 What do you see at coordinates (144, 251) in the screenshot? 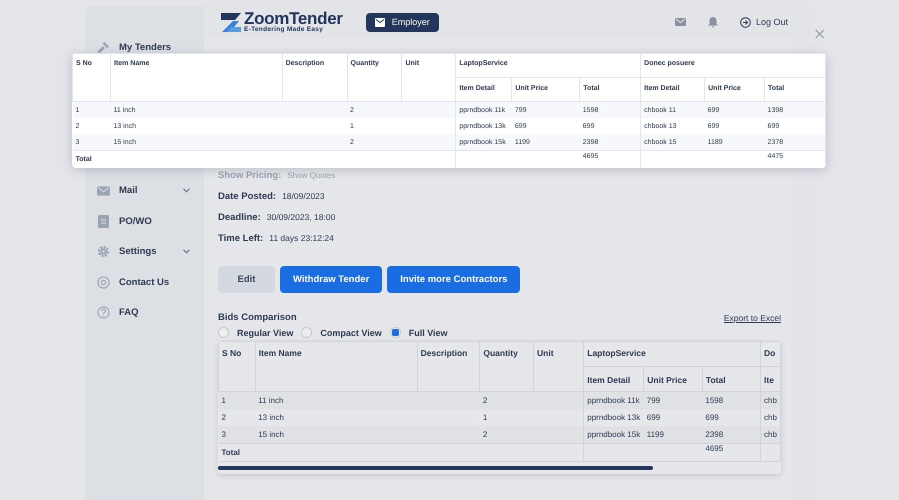
I see `sidebar-item: Settings` at bounding box center [144, 251].